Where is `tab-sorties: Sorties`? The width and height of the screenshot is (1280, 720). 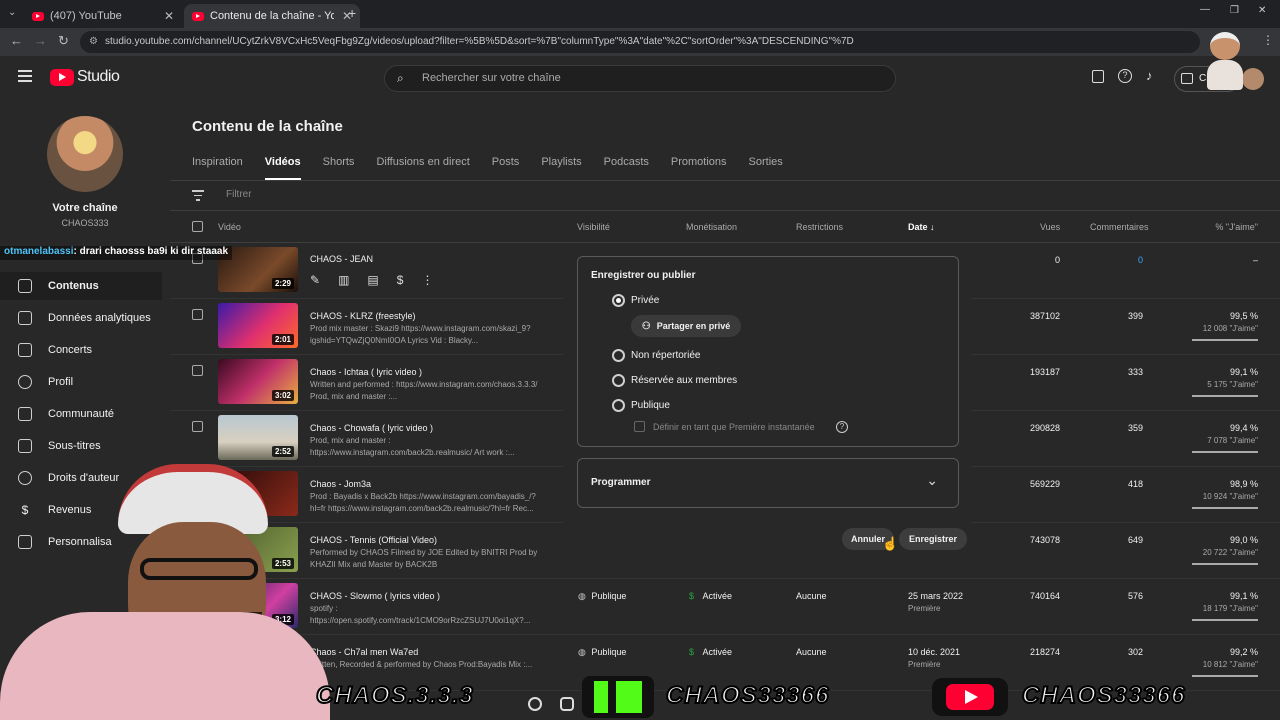 tab-sorties: Sorties is located at coordinates (766, 168).